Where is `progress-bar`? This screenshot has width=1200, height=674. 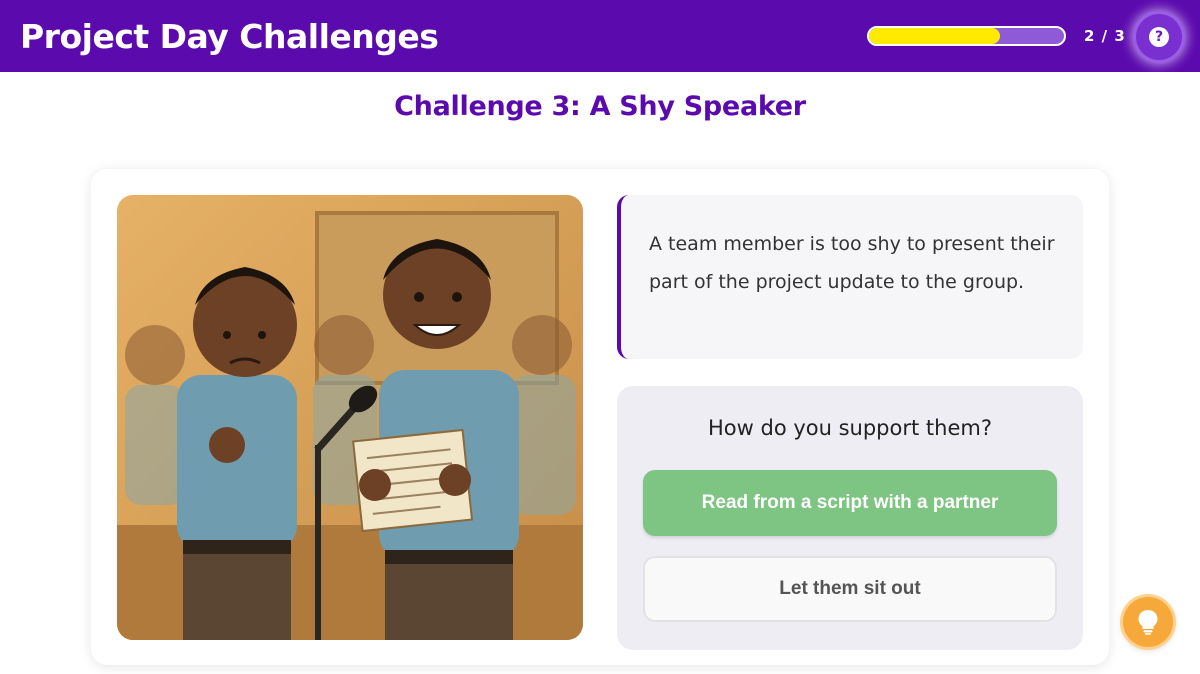 progress-bar is located at coordinates (966, 36).